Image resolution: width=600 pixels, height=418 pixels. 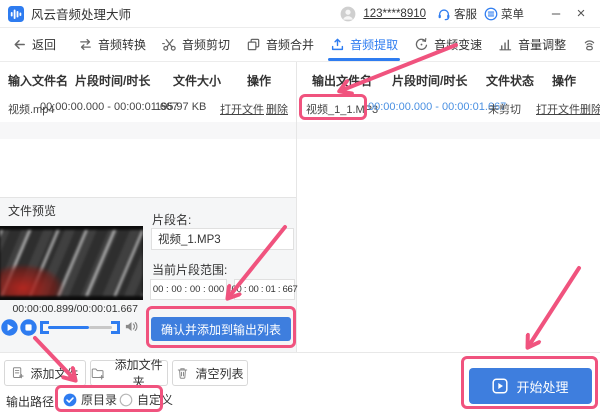 I want to click on trash-icon, so click(x=183, y=373).